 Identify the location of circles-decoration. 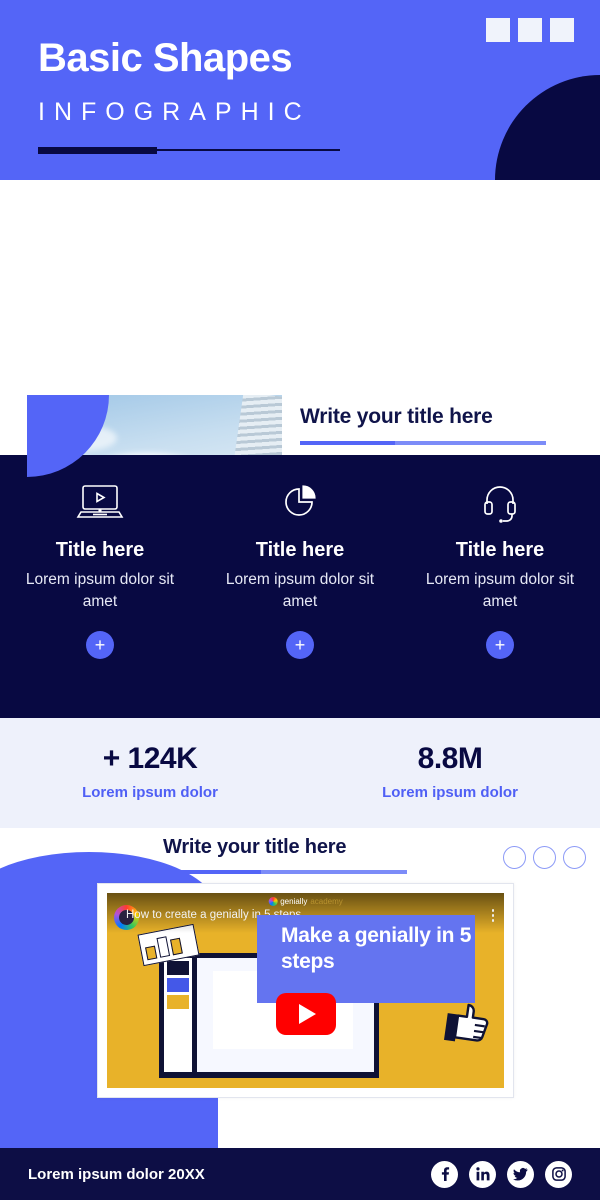
(544, 857).